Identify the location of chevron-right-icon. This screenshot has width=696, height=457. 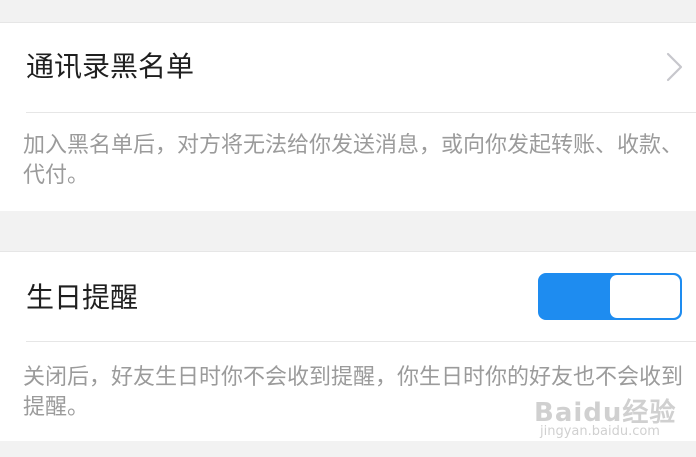
(674, 67).